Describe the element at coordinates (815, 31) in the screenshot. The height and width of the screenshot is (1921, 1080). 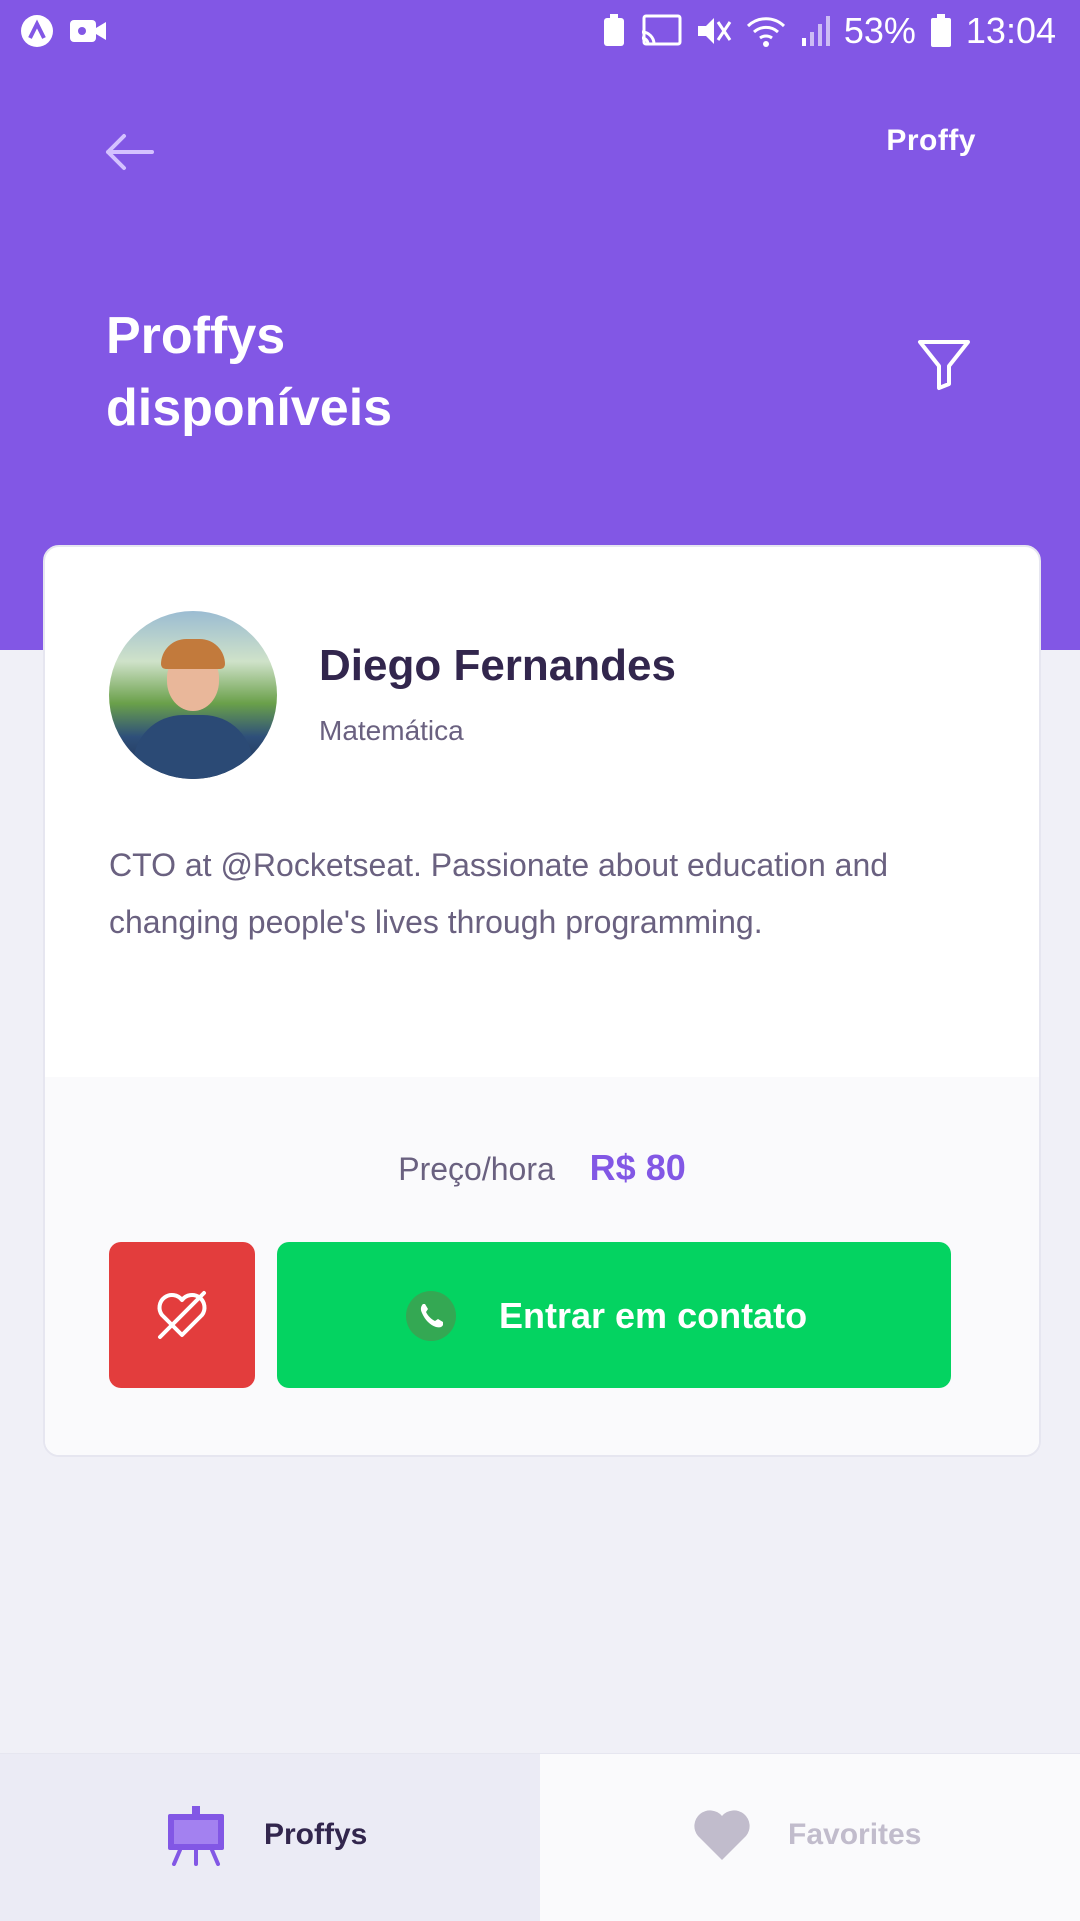
I see `signal-icon` at that location.